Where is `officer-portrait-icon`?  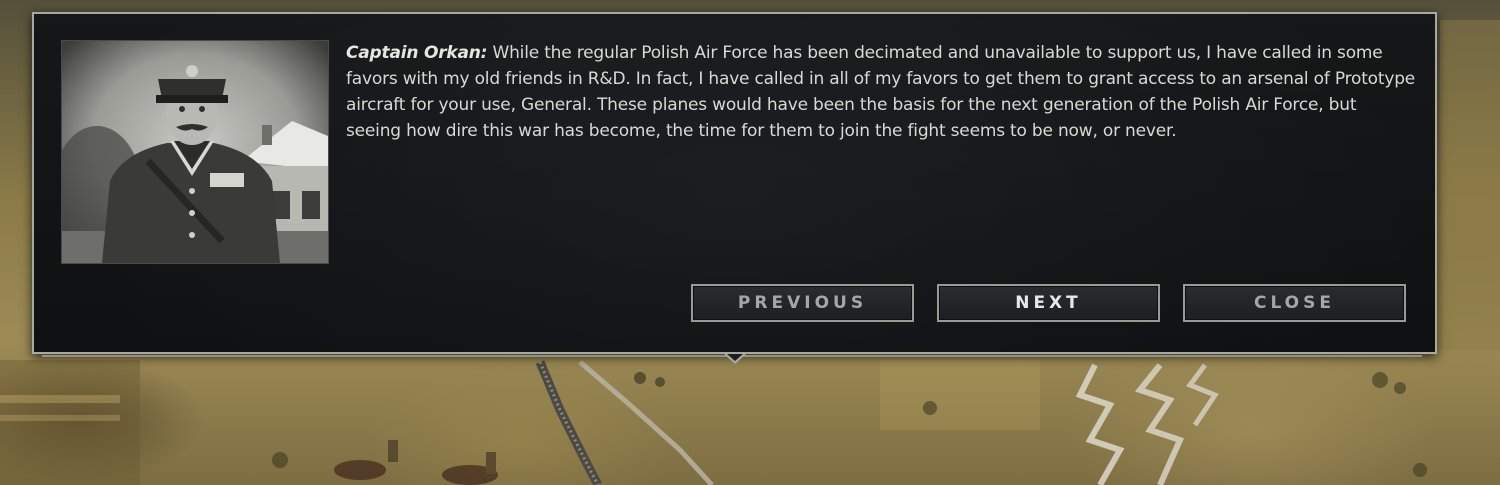
officer-portrait-icon is located at coordinates (195, 152).